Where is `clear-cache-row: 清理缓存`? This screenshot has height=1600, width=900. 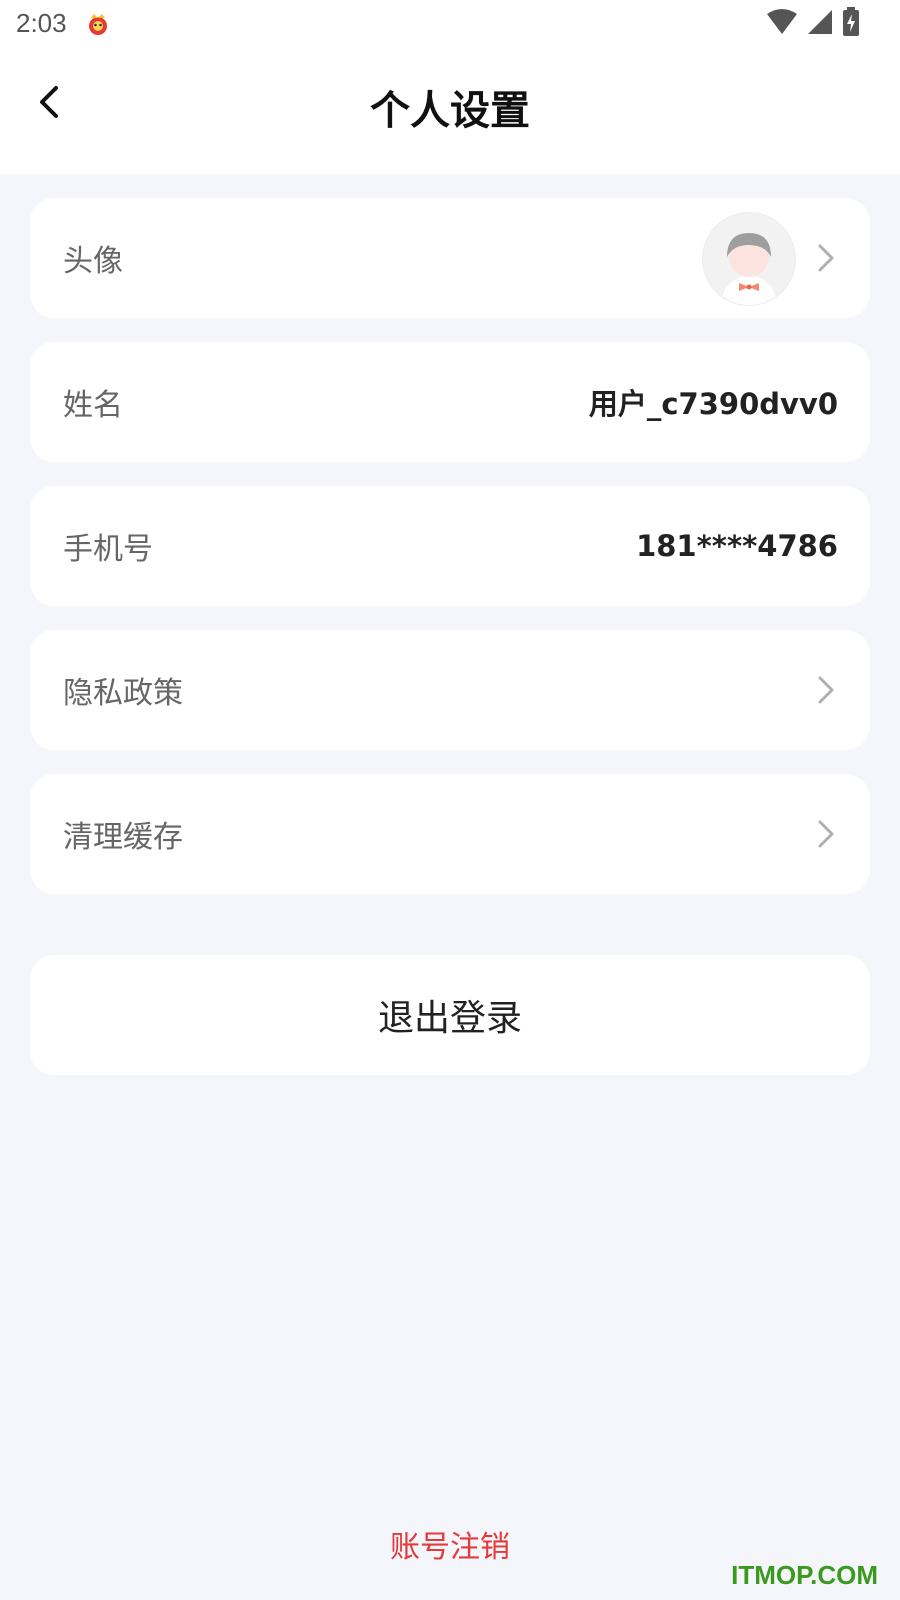
clear-cache-row: 清理缓存 is located at coordinates (450, 834).